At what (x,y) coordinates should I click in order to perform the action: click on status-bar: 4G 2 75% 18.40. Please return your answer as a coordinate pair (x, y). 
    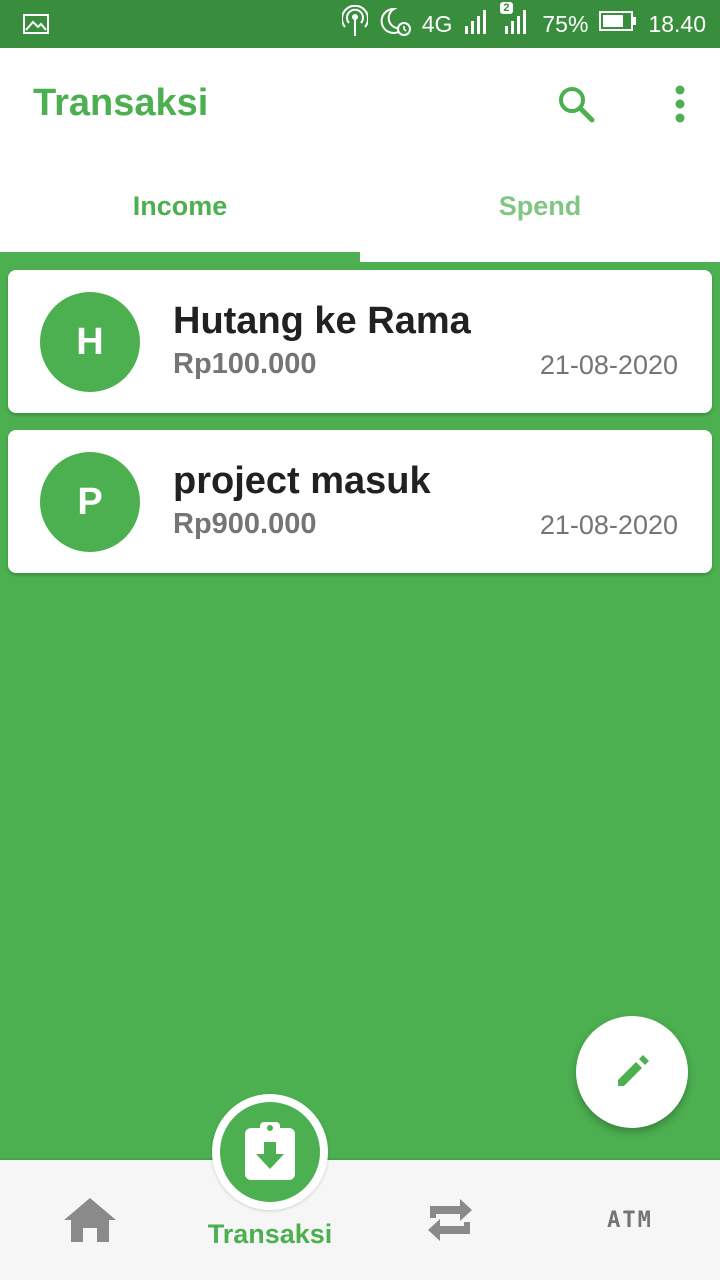
    Looking at the image, I should click on (360, 24).